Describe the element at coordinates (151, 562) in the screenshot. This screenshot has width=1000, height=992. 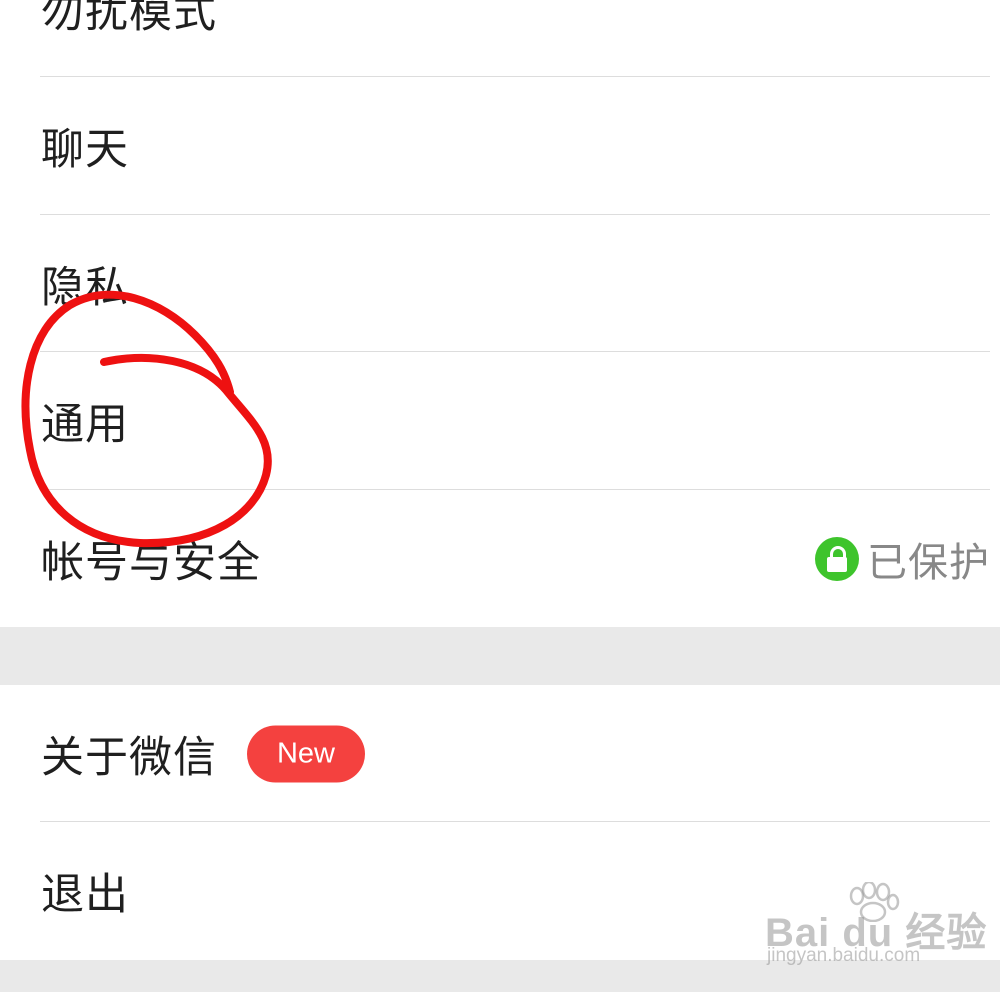
I see `settings-item-label: 帐号与安全` at that location.